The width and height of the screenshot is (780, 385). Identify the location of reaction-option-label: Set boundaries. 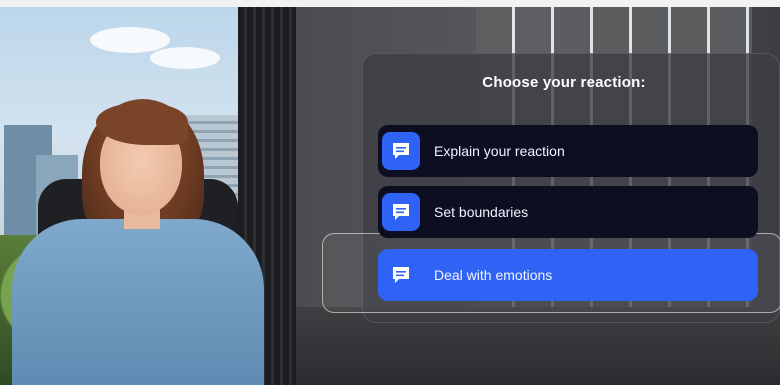
(481, 212).